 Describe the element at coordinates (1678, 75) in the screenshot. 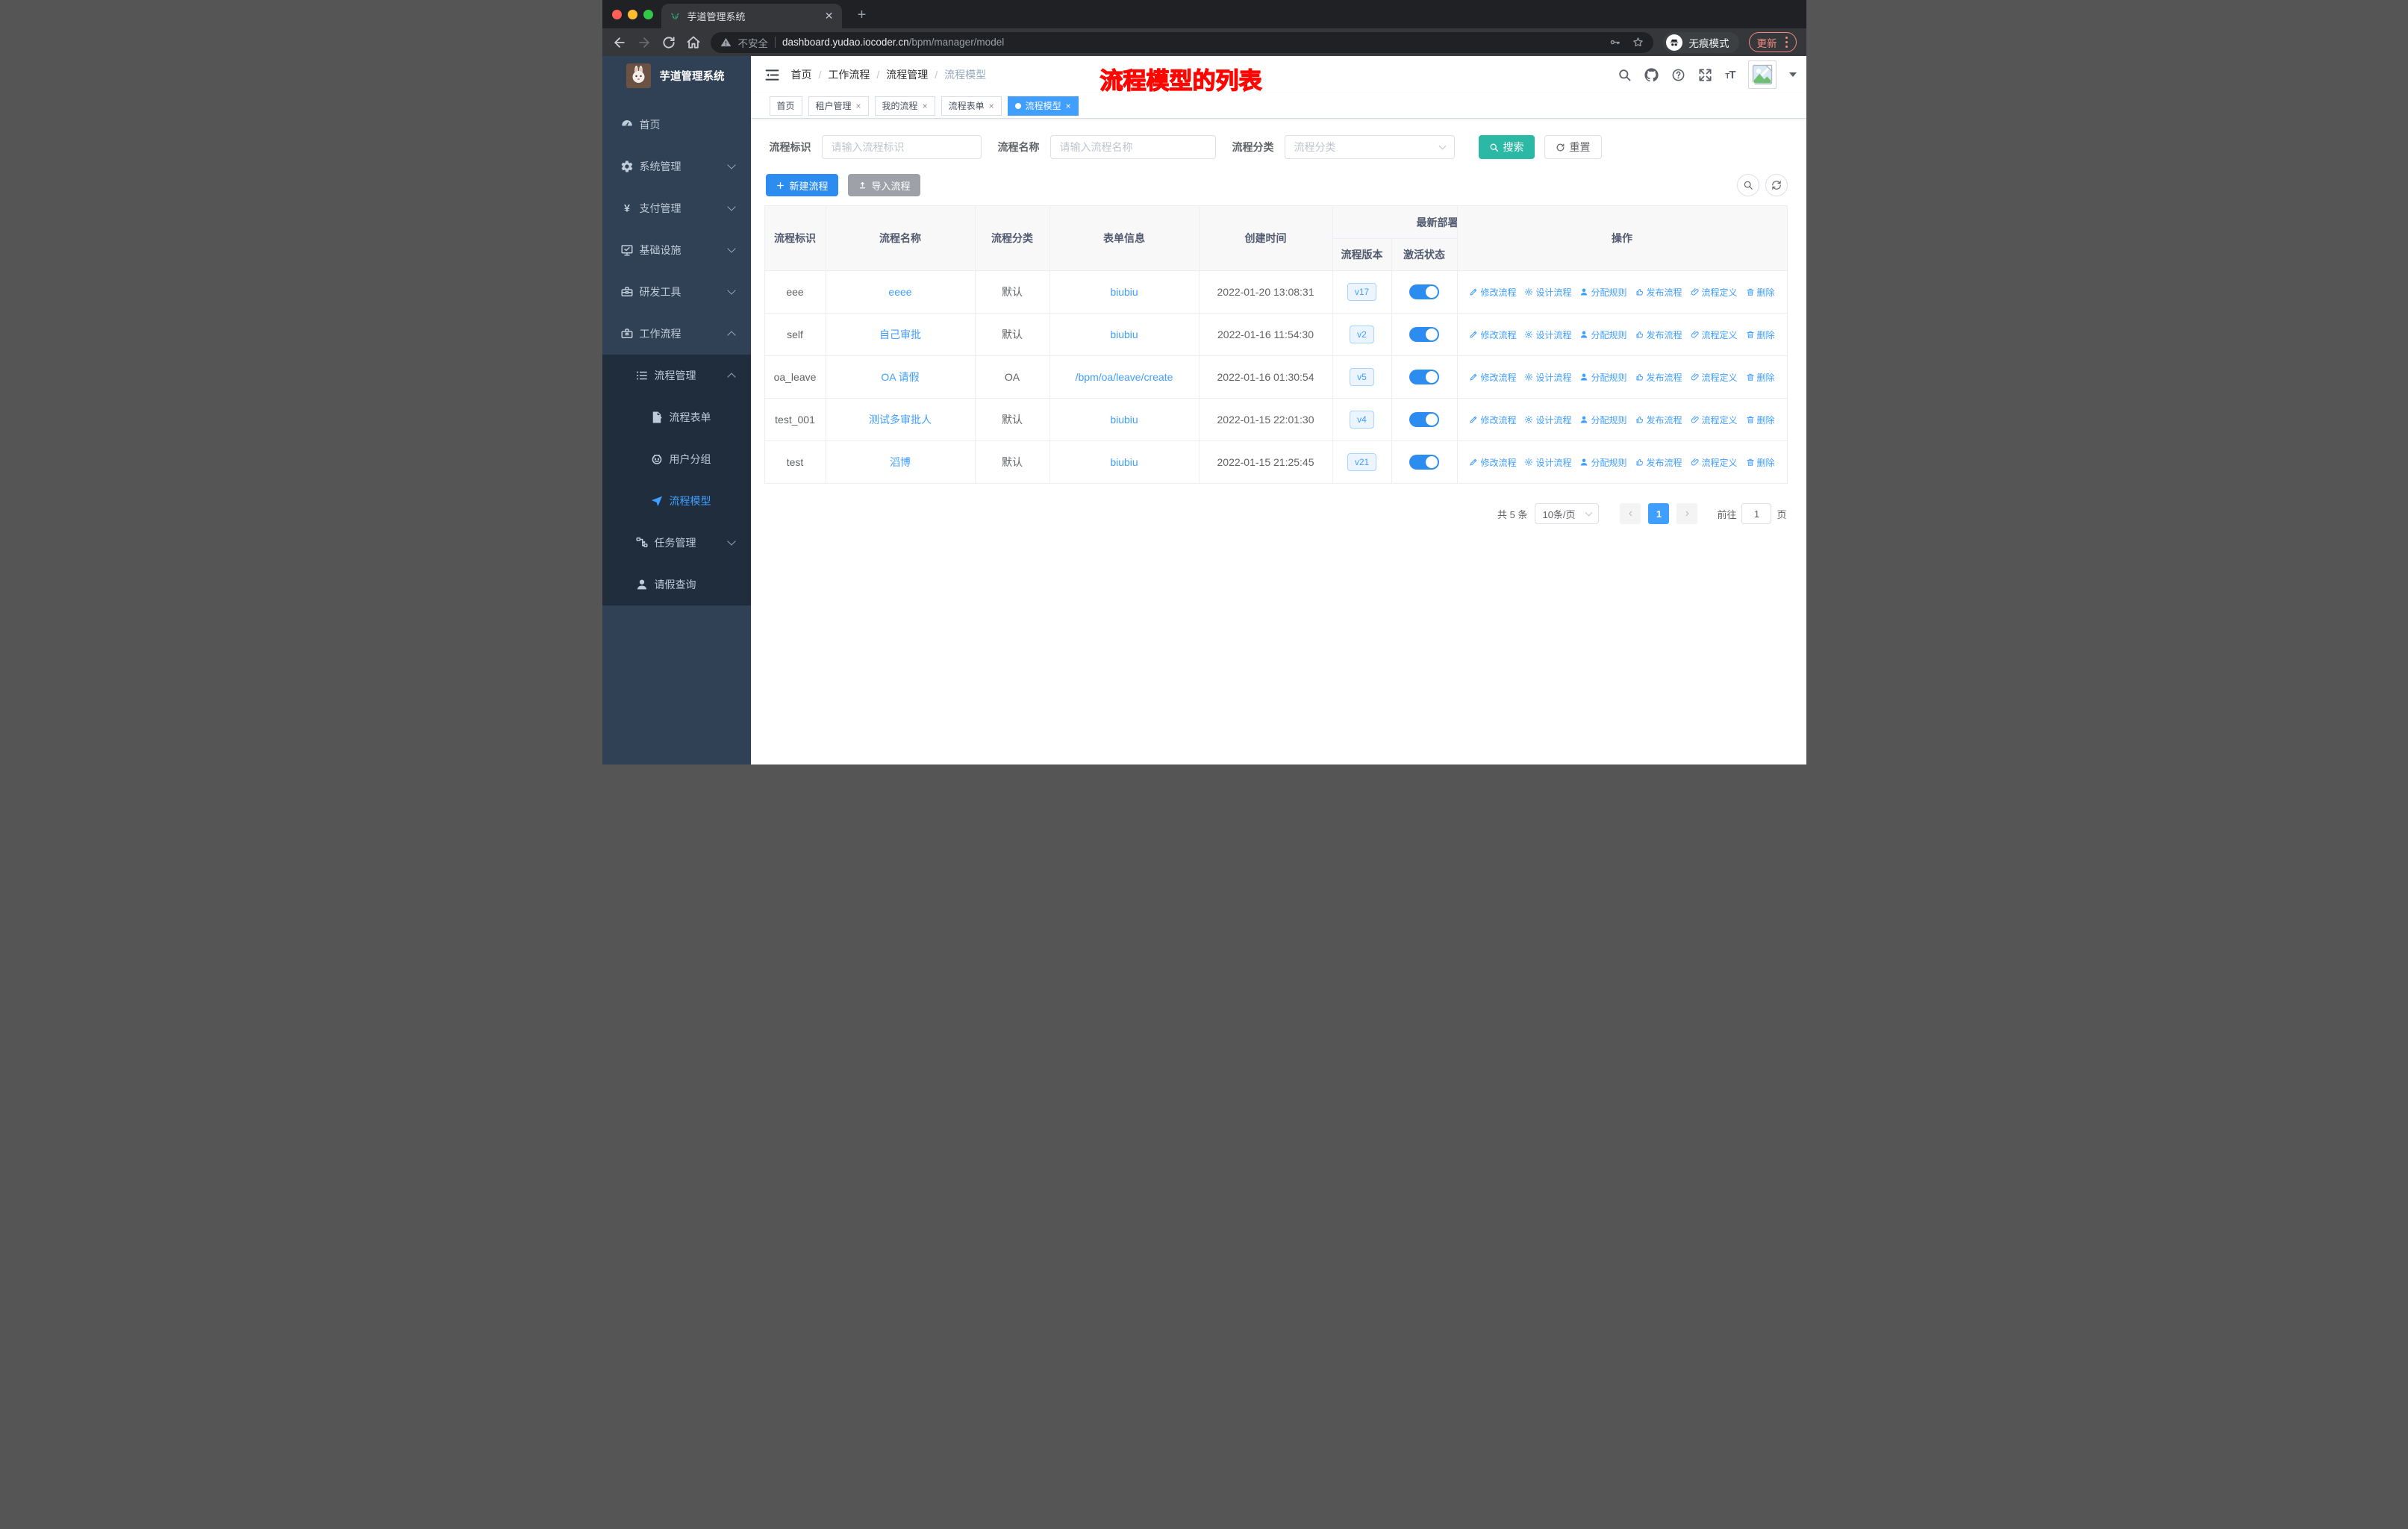

I see `help-icon` at that location.